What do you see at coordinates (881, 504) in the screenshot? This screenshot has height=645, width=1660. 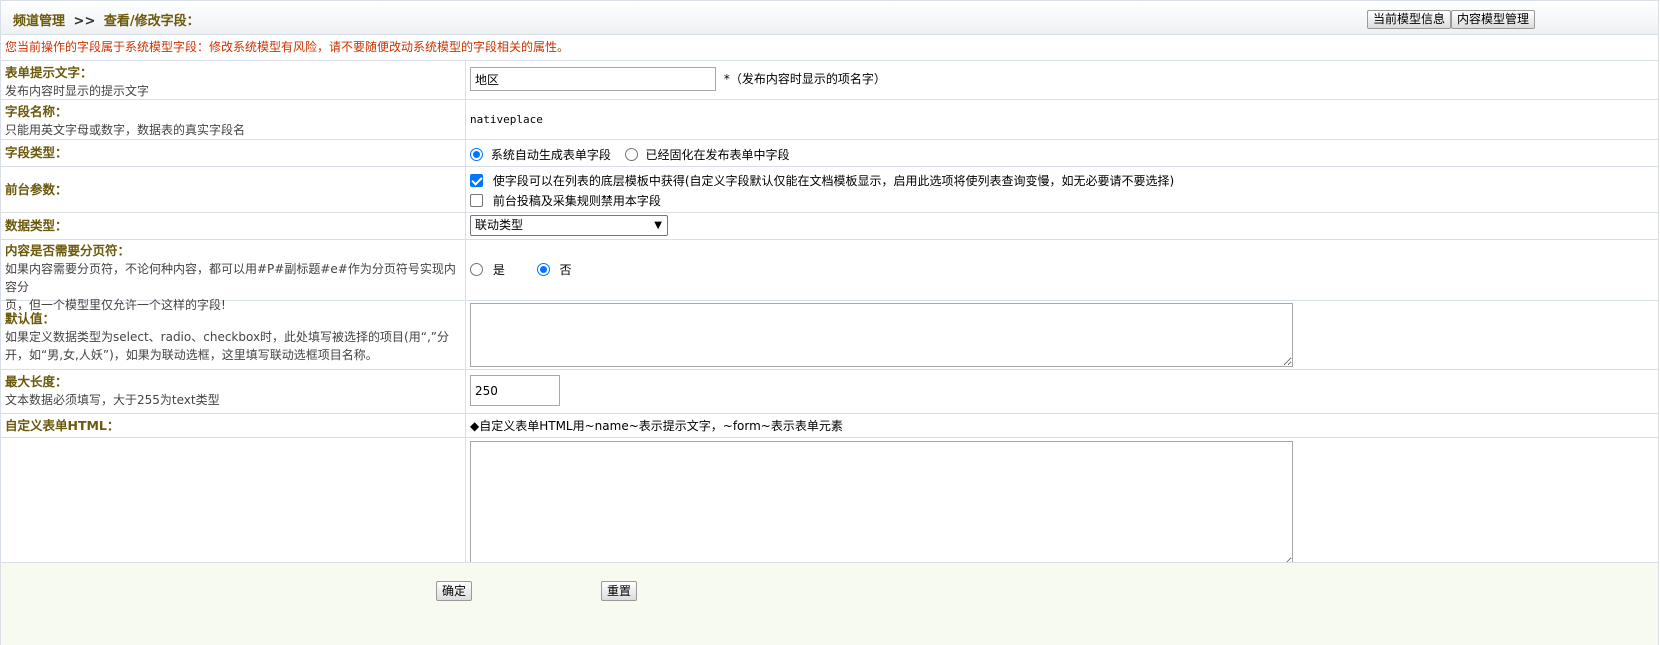 I see `customhtml-textarea` at bounding box center [881, 504].